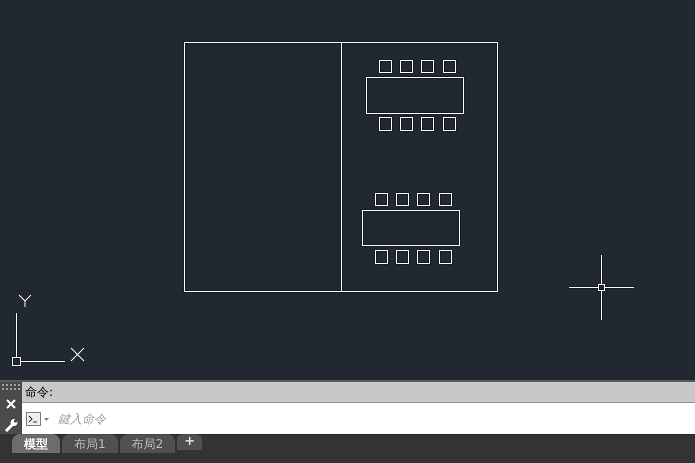 This screenshot has height=463, width=695. I want to click on close-icon, so click(11, 404).